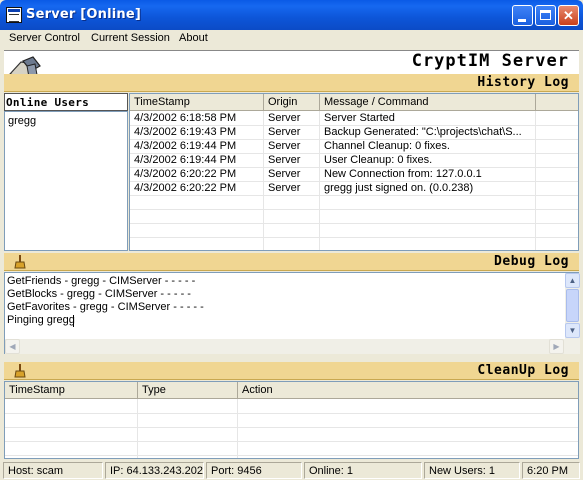 This screenshot has width=583, height=480. What do you see at coordinates (66, 102) in the screenshot?
I see `online-users-header: Online Users` at bounding box center [66, 102].